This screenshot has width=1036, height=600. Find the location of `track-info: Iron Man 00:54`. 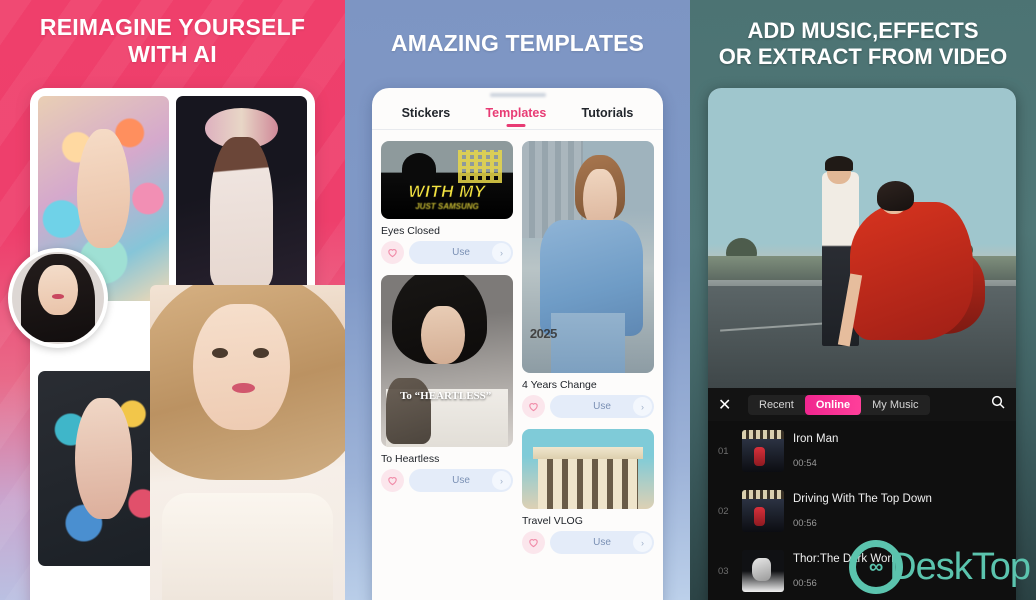

track-info: Iron Man 00:54 is located at coordinates (899, 451).